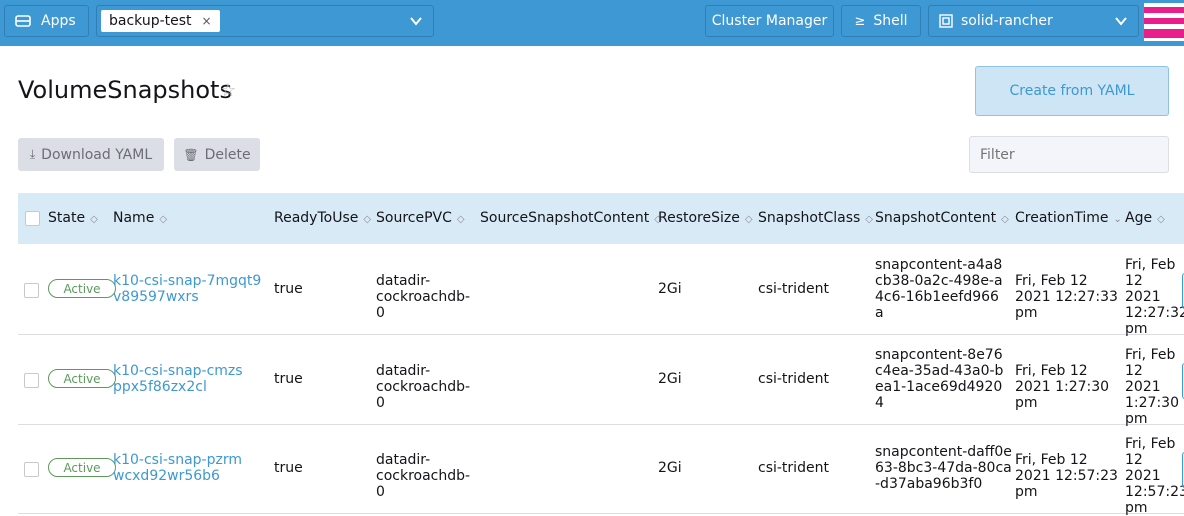 This screenshot has height=516, width=1184. Describe the element at coordinates (1069, 154) in the screenshot. I see `filter-input` at that location.